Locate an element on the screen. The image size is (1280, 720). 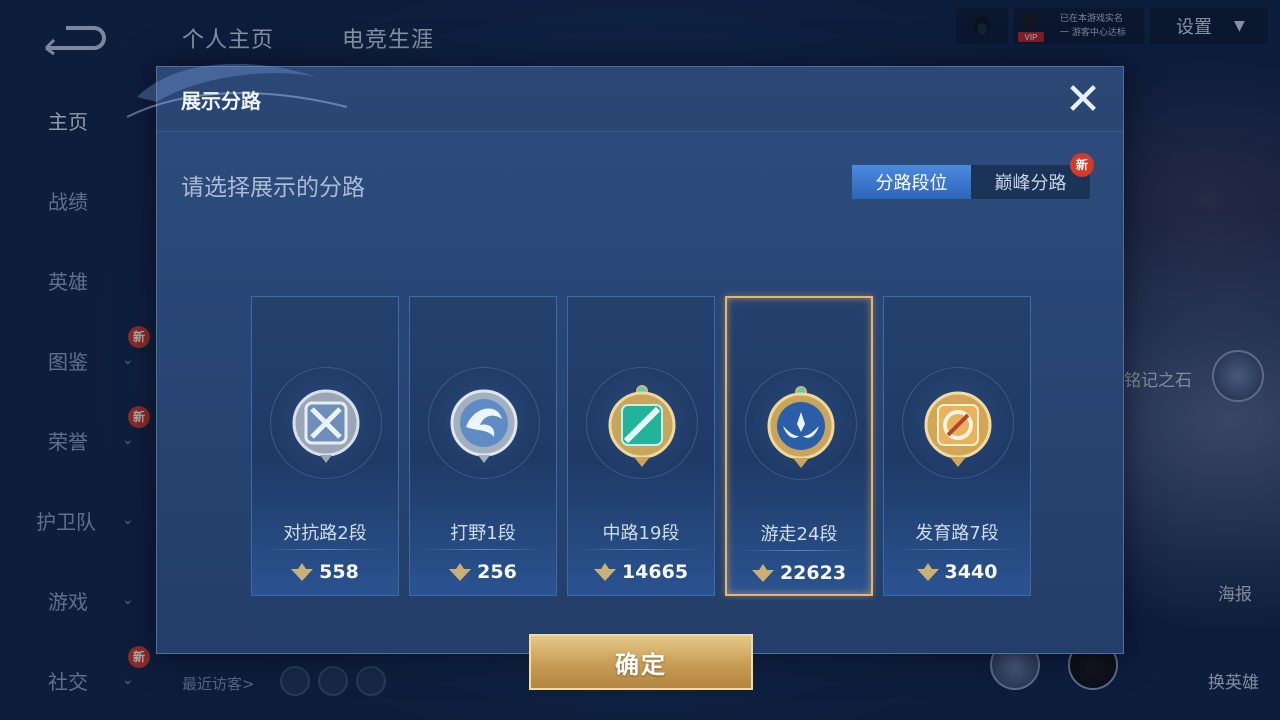
crossed-swords-emblem-icon is located at coordinates (326, 426).